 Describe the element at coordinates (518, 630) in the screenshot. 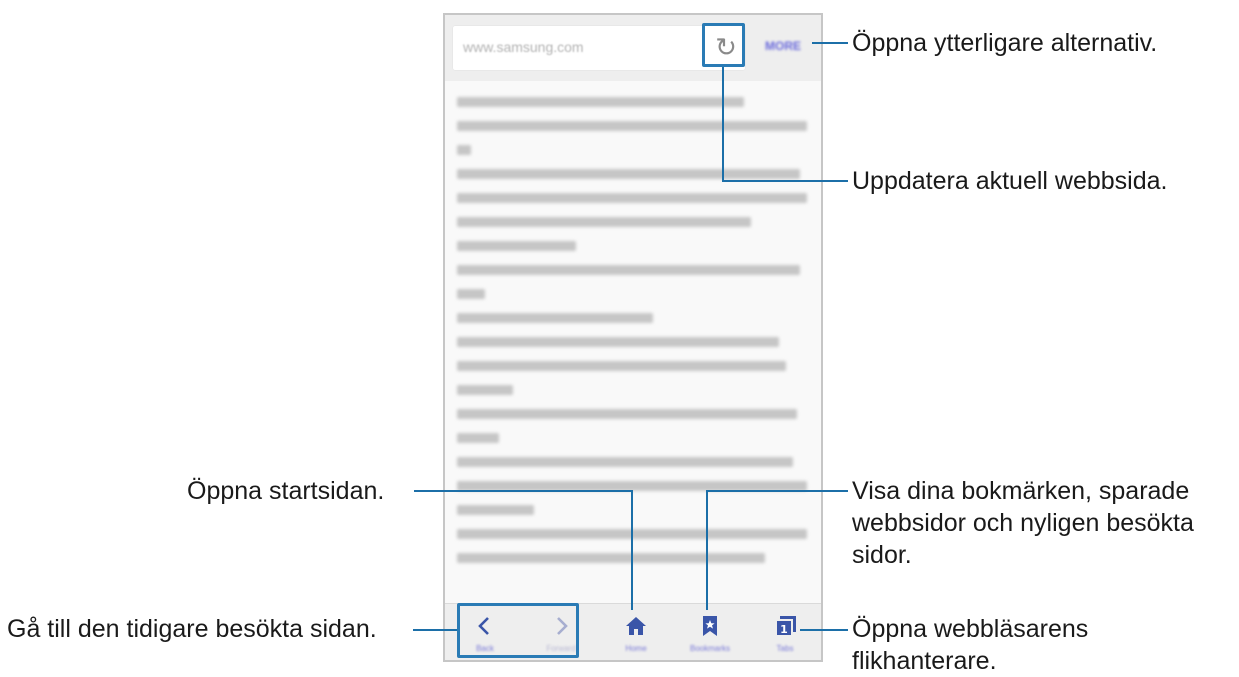

I see `back-forward-highlight` at that location.